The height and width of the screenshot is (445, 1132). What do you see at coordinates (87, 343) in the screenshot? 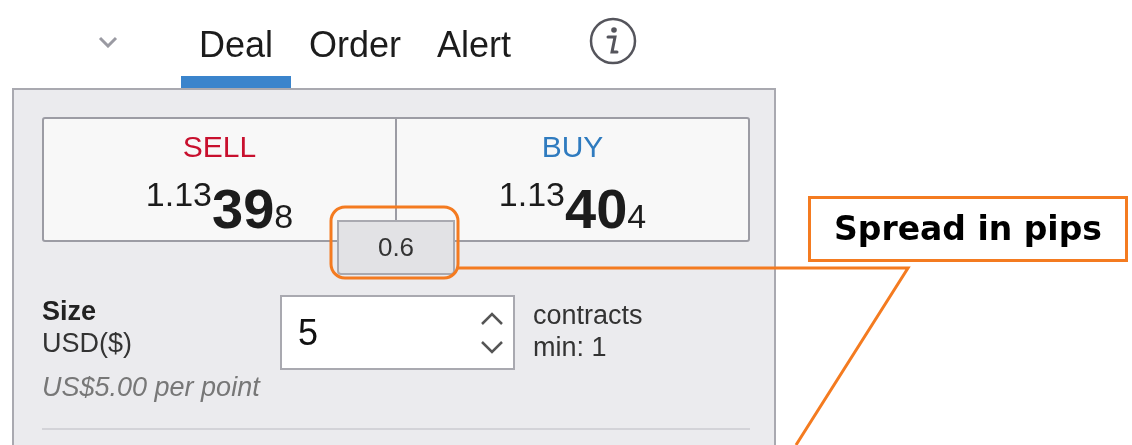
I see `currency-label: USD($)` at bounding box center [87, 343].